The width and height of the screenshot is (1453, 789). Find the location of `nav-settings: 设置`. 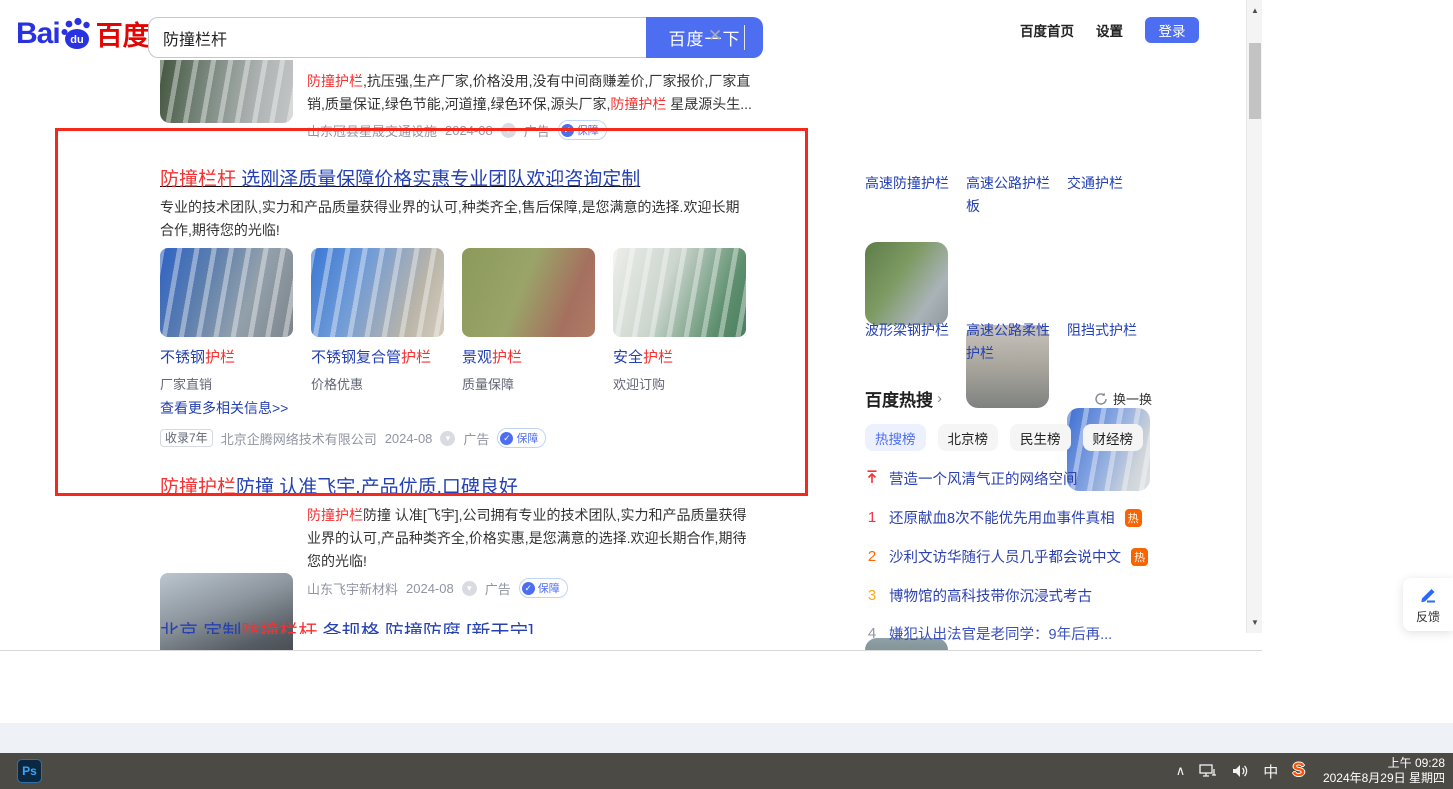

nav-settings: 设置 is located at coordinates (1109, 30).